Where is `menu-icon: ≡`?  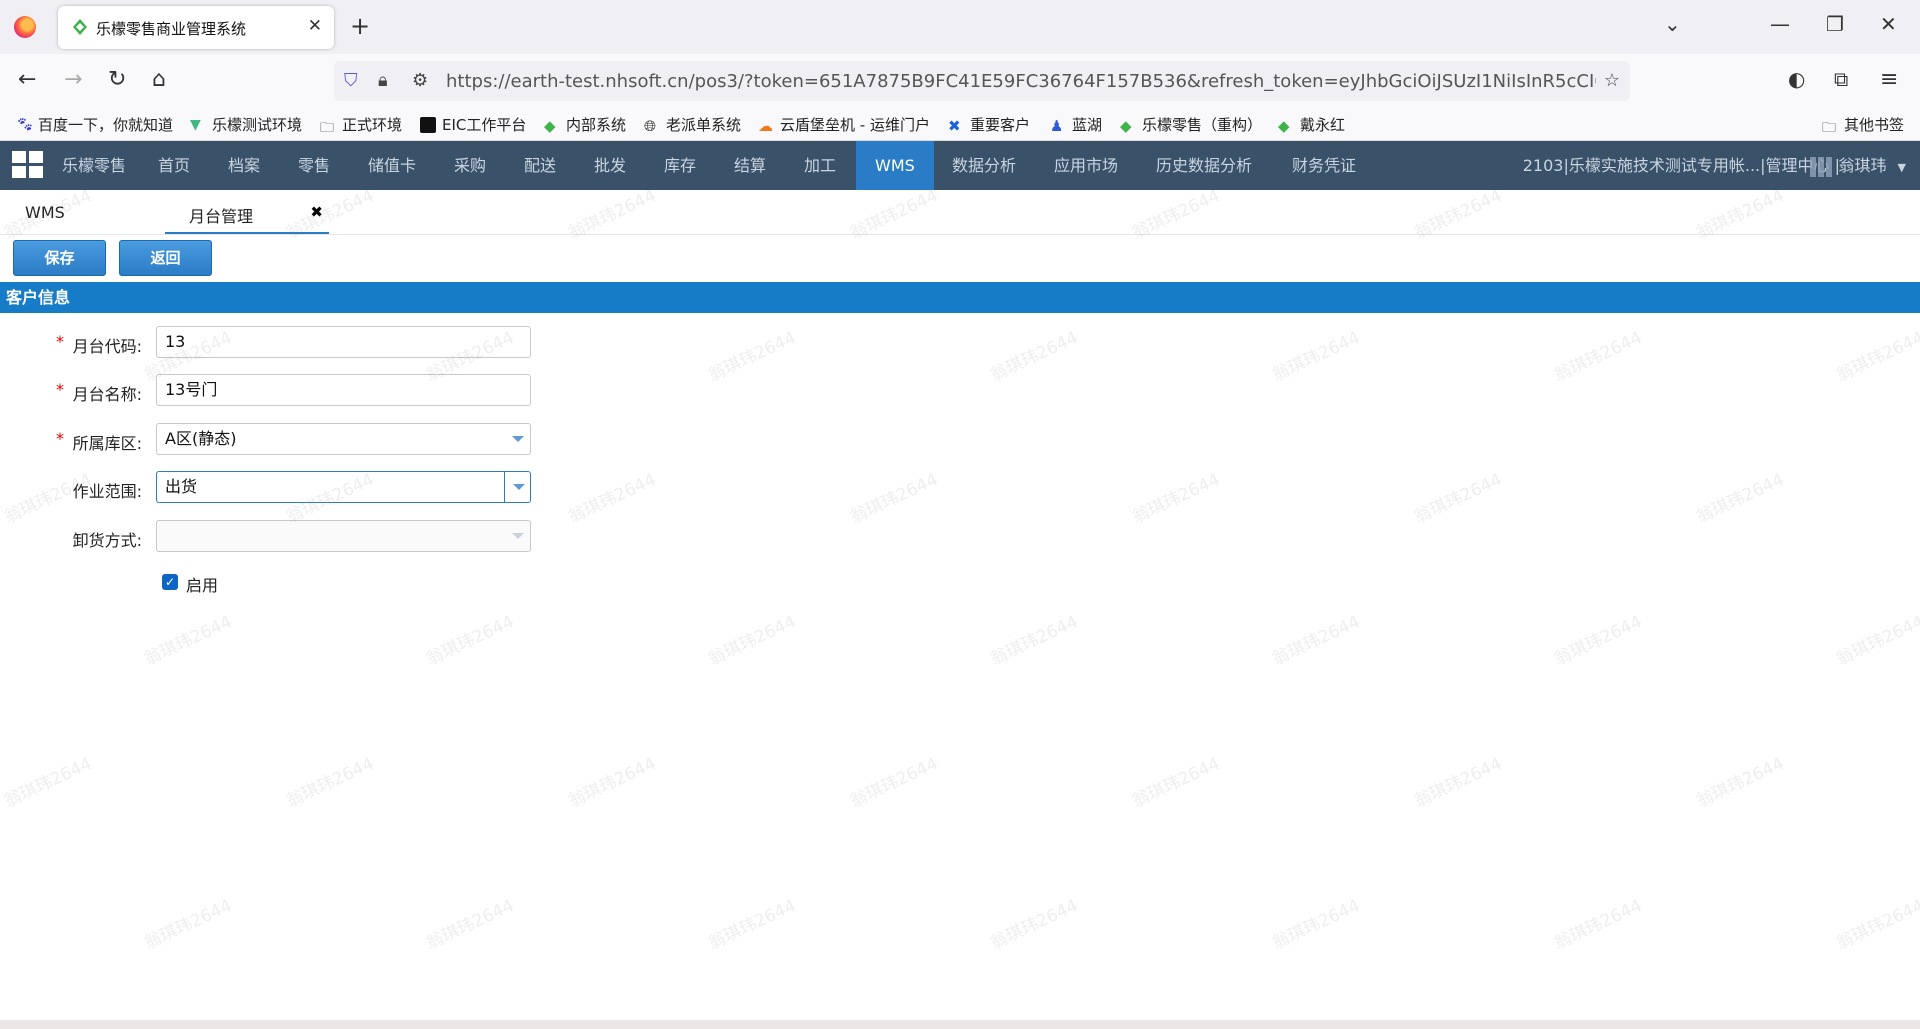
menu-icon: ≡ is located at coordinates (1889, 79).